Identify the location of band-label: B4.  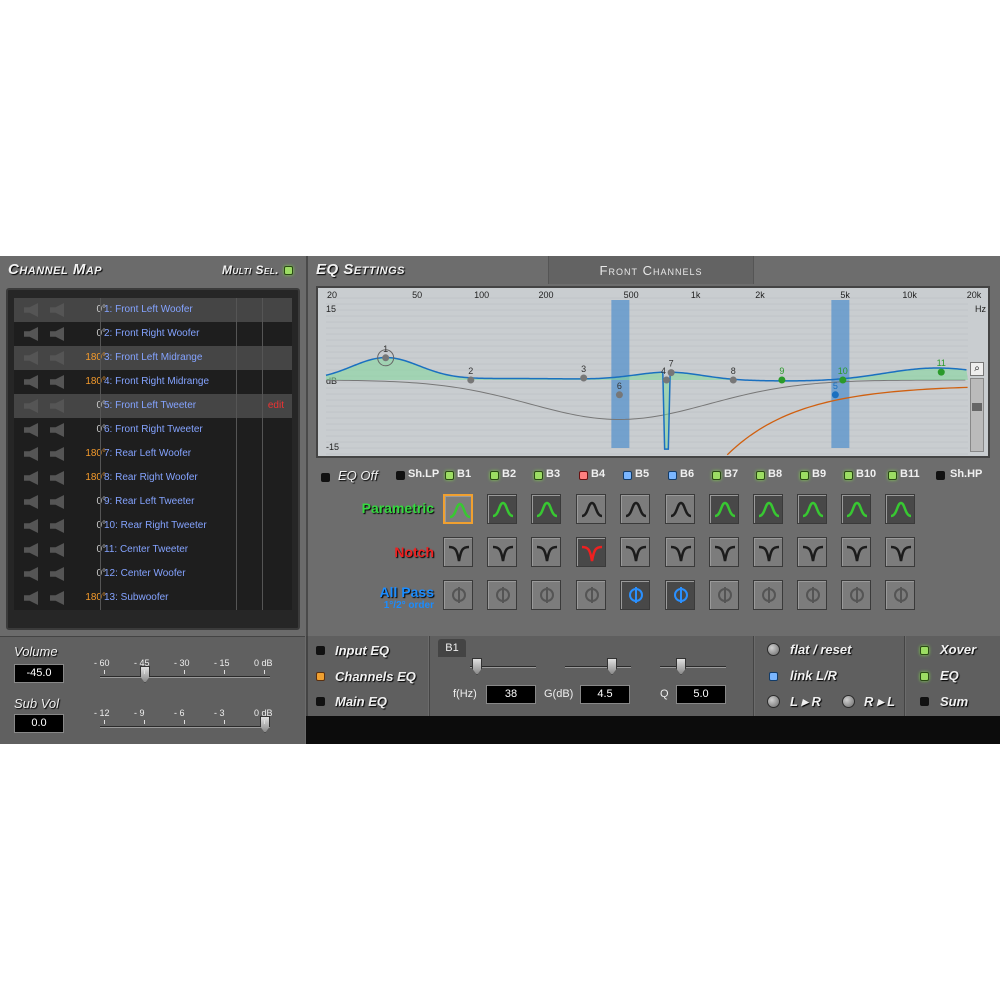
(598, 474).